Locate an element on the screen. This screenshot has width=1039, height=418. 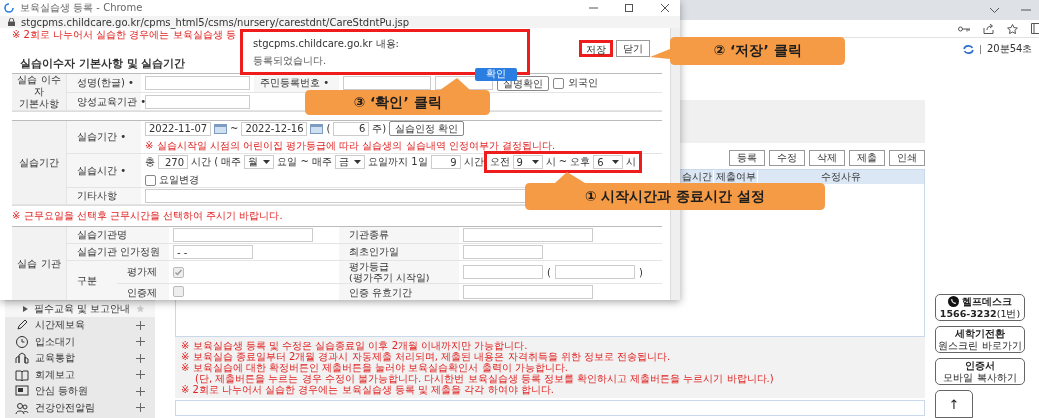
field-text: 시간 ( 매주 is located at coordinates (216, 162).